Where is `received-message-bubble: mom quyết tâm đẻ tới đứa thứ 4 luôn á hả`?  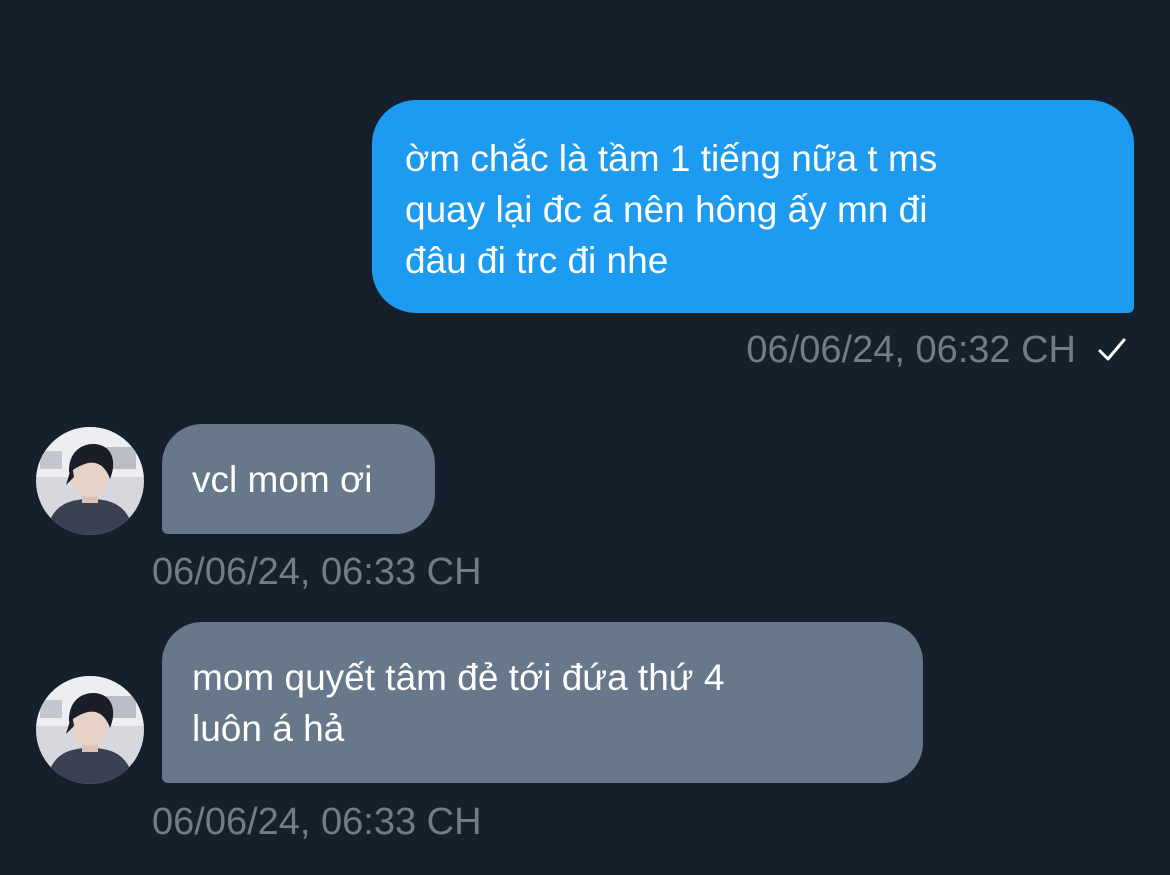 received-message-bubble: mom quyết tâm đẻ tới đứa thứ 4 luôn á hả is located at coordinates (542, 702).